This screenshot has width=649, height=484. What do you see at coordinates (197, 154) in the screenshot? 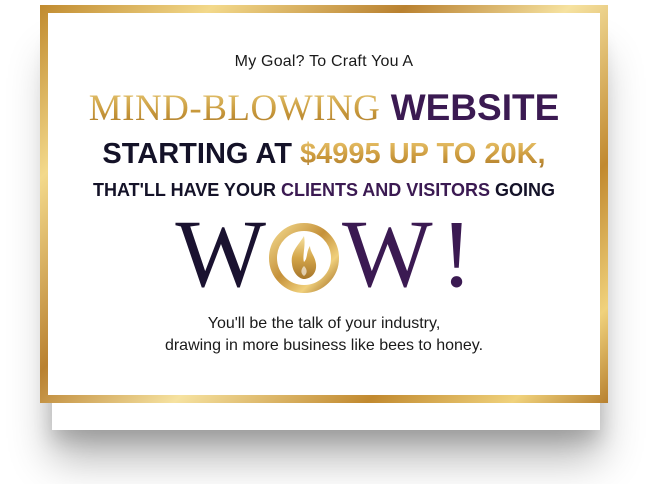
I see `price-line-dark: STARTING AT` at bounding box center [197, 154].